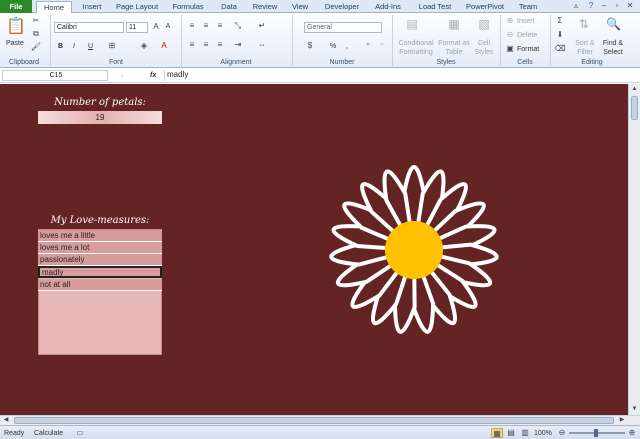 The image size is (640, 439). Describe the element at coordinates (510, 21) in the screenshot. I see `insert-cells-icon: ⊕` at that location.